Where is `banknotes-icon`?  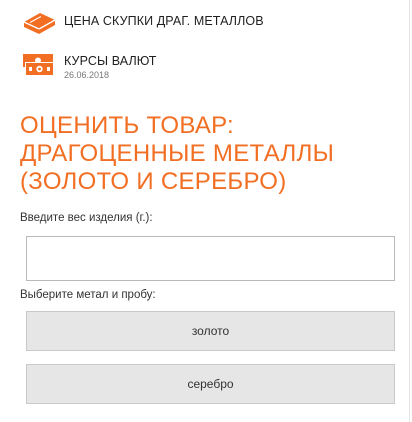
banknotes-icon is located at coordinates (38, 64).